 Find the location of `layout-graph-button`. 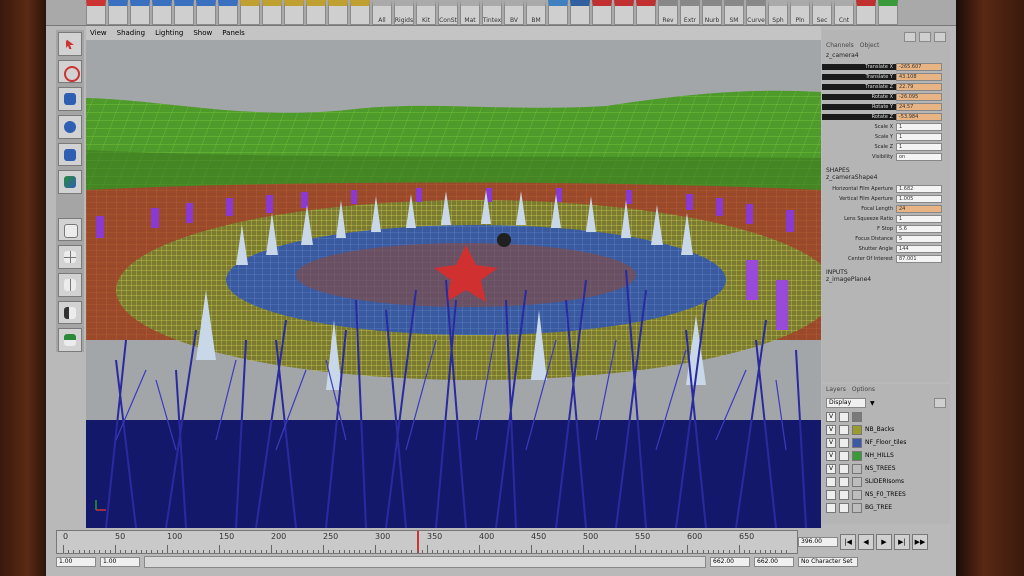

layout-graph-button is located at coordinates (70, 340).